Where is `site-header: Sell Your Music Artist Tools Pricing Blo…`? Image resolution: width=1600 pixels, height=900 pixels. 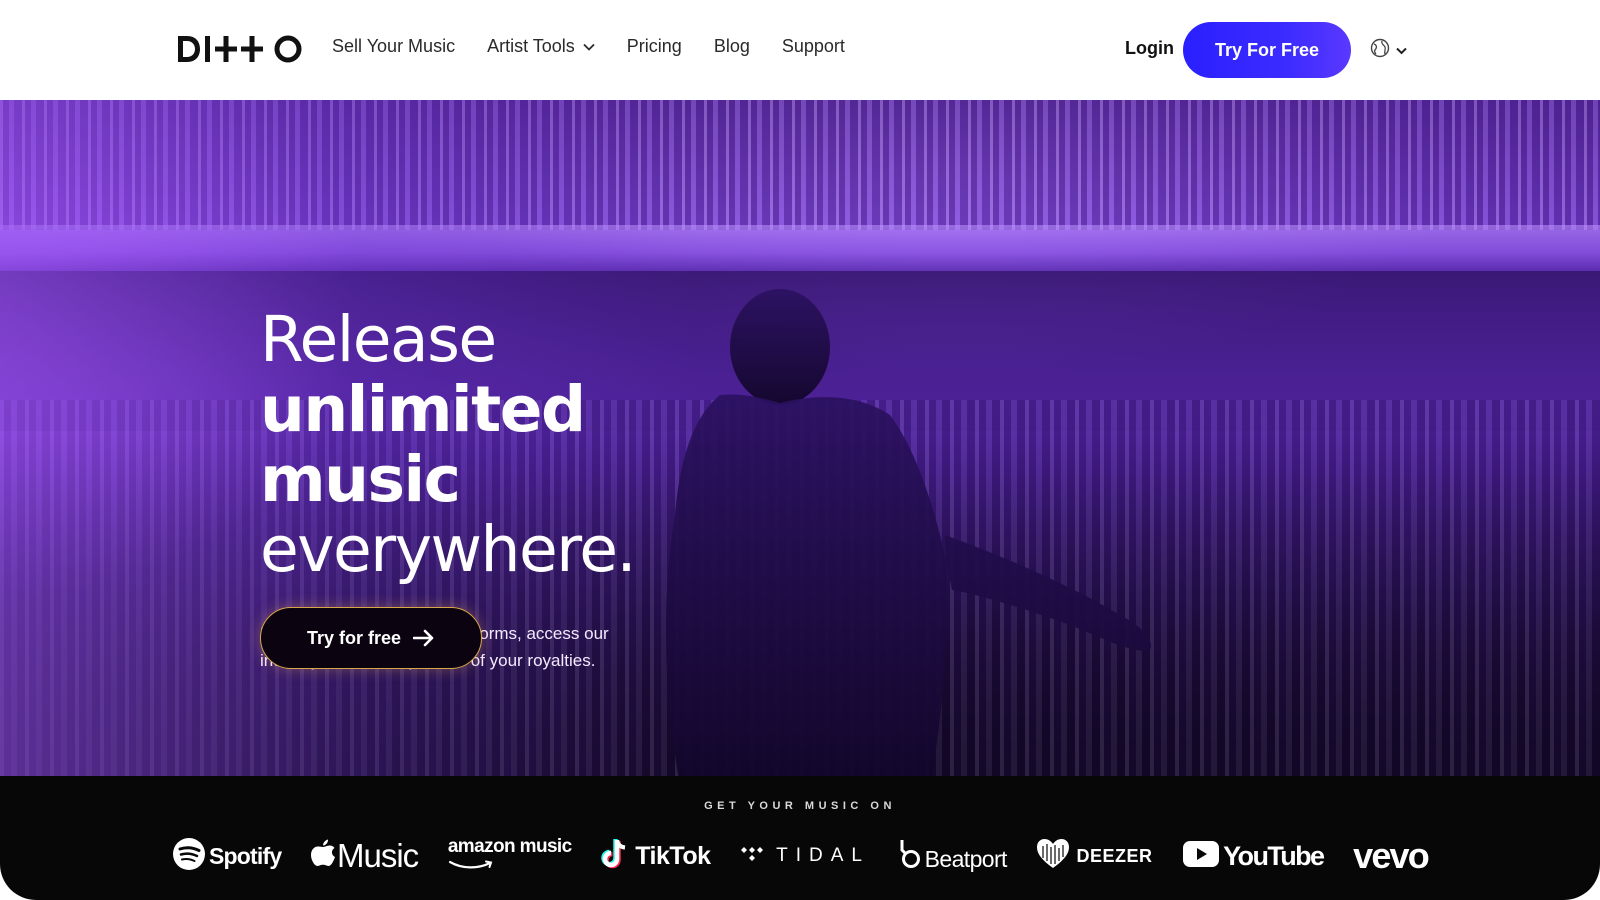
site-header: Sell Your Music Artist Tools Pricing Blo… is located at coordinates (800, 50).